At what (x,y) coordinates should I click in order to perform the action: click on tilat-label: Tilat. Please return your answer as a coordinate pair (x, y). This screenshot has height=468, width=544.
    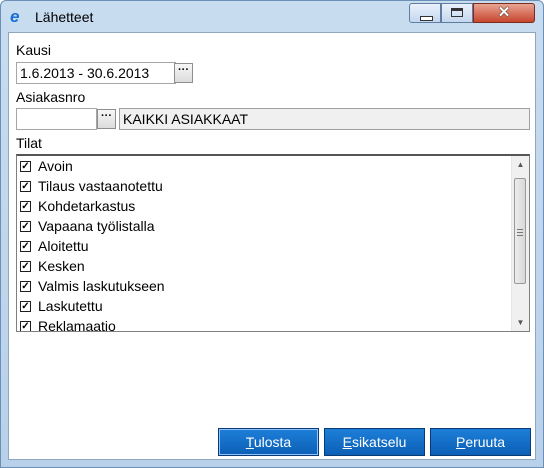
    Looking at the image, I should click on (29, 143).